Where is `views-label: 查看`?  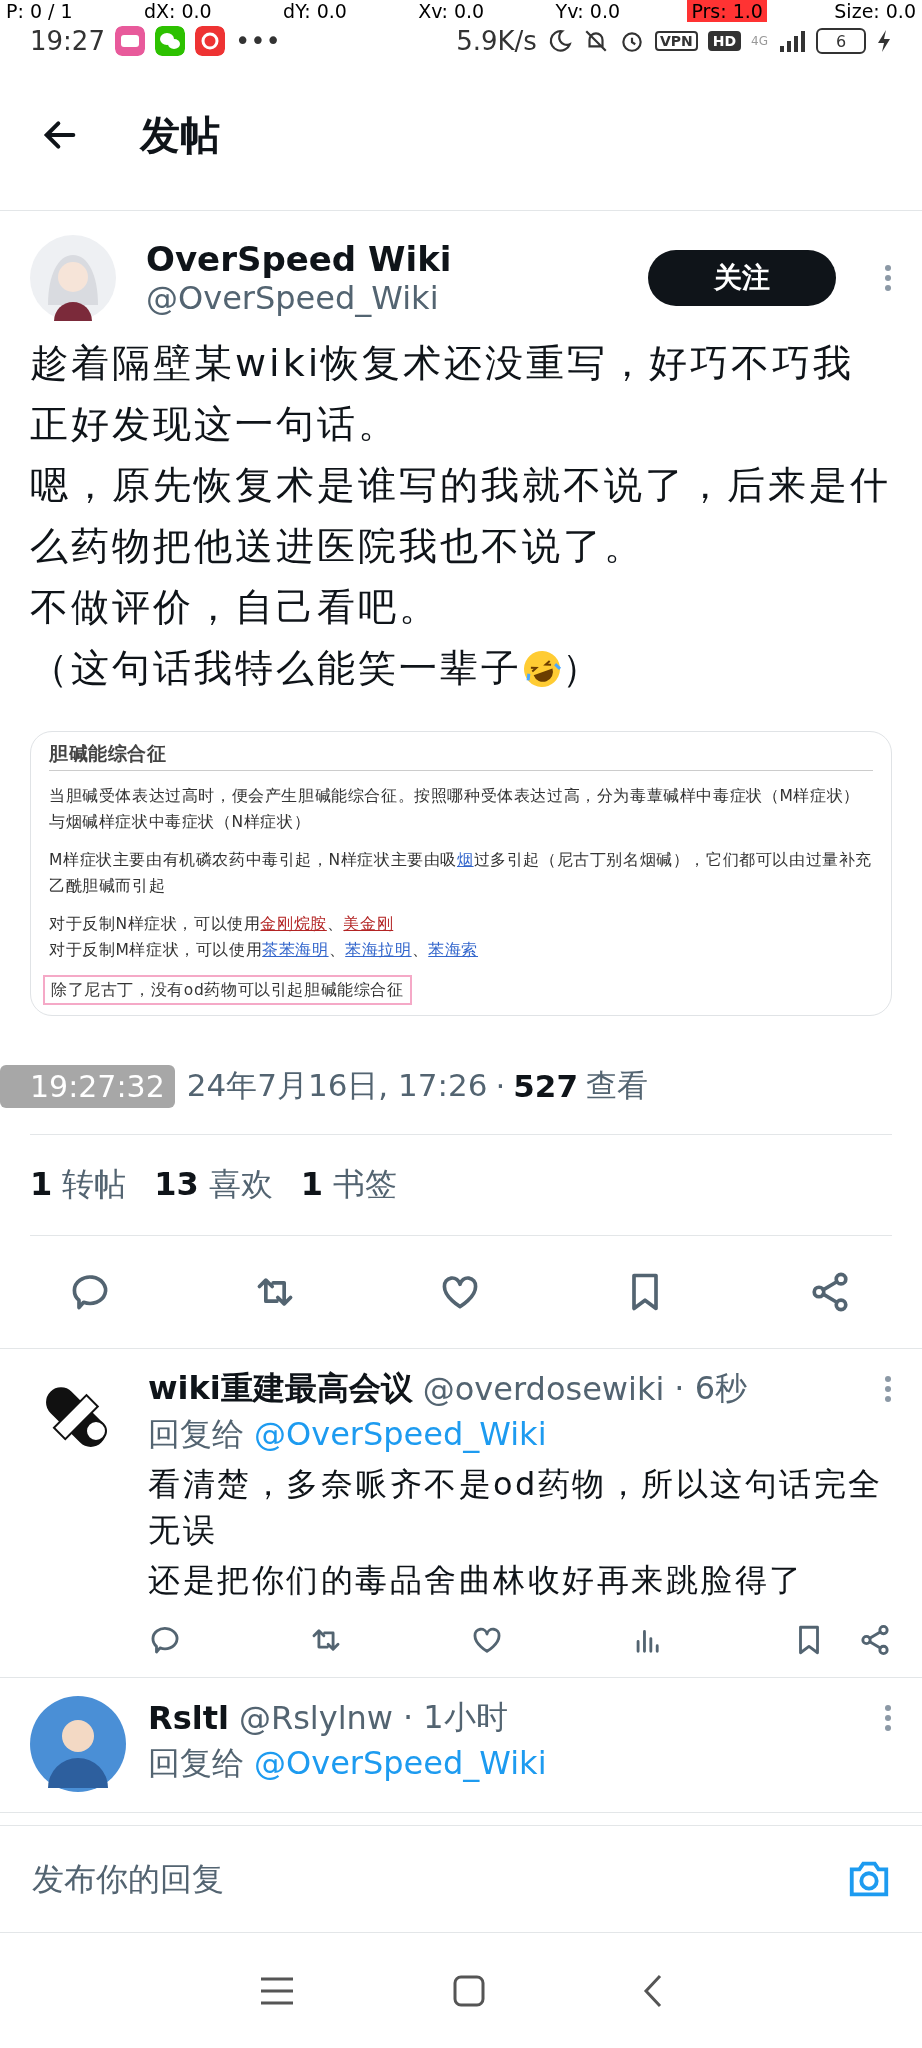
views-label: 查看 is located at coordinates (617, 1085).